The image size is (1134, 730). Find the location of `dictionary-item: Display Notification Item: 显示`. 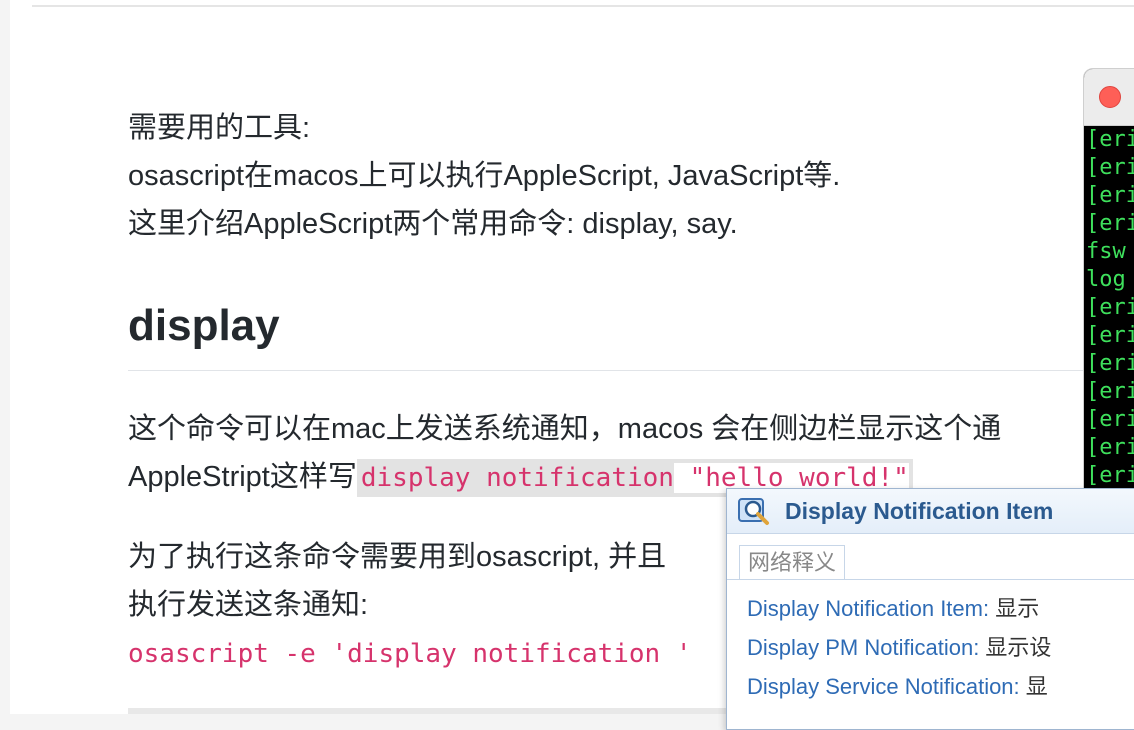

dictionary-item: Display Notification Item: 显示 is located at coordinates (899, 608).